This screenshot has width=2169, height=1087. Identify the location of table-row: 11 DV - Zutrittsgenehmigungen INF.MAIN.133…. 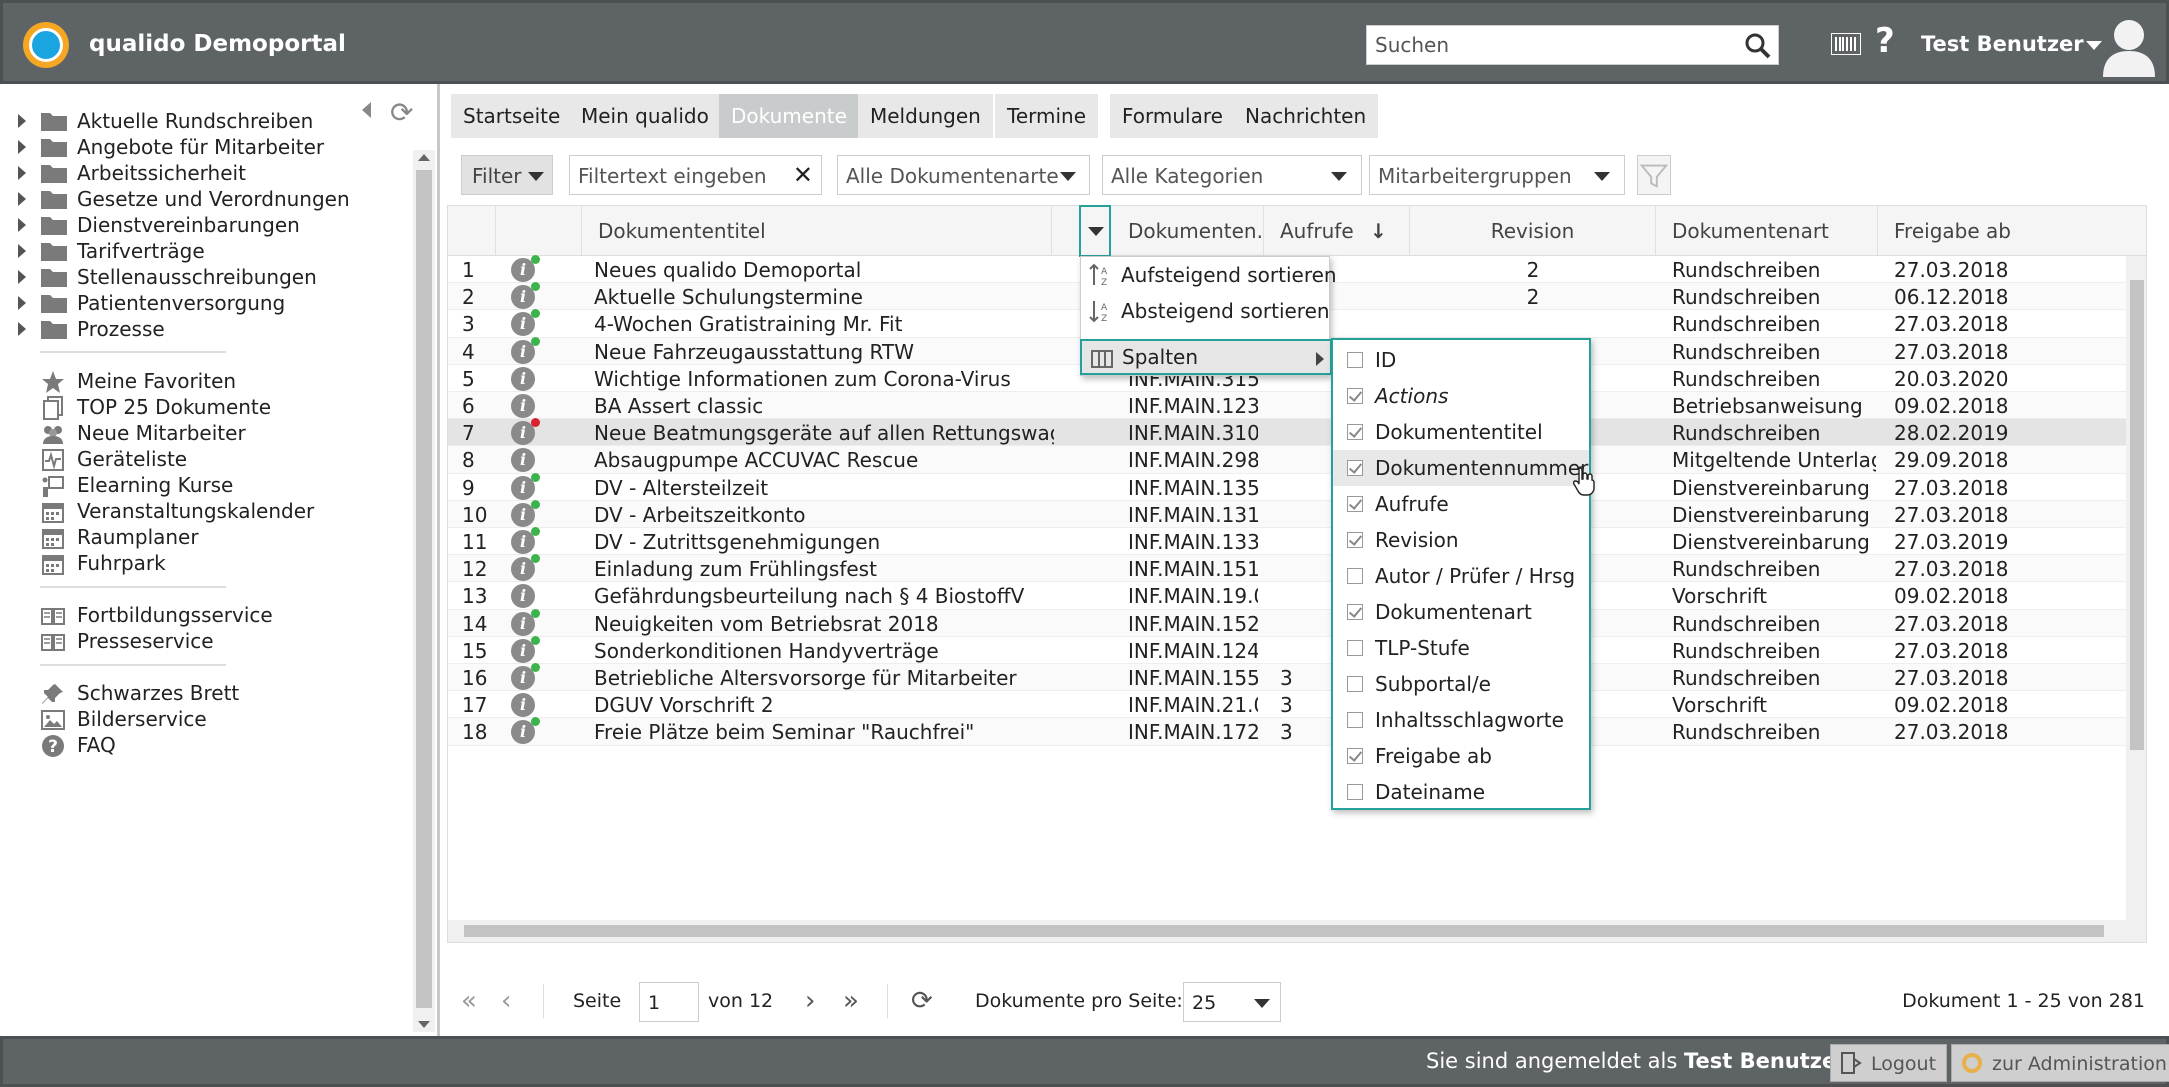
(1297, 541).